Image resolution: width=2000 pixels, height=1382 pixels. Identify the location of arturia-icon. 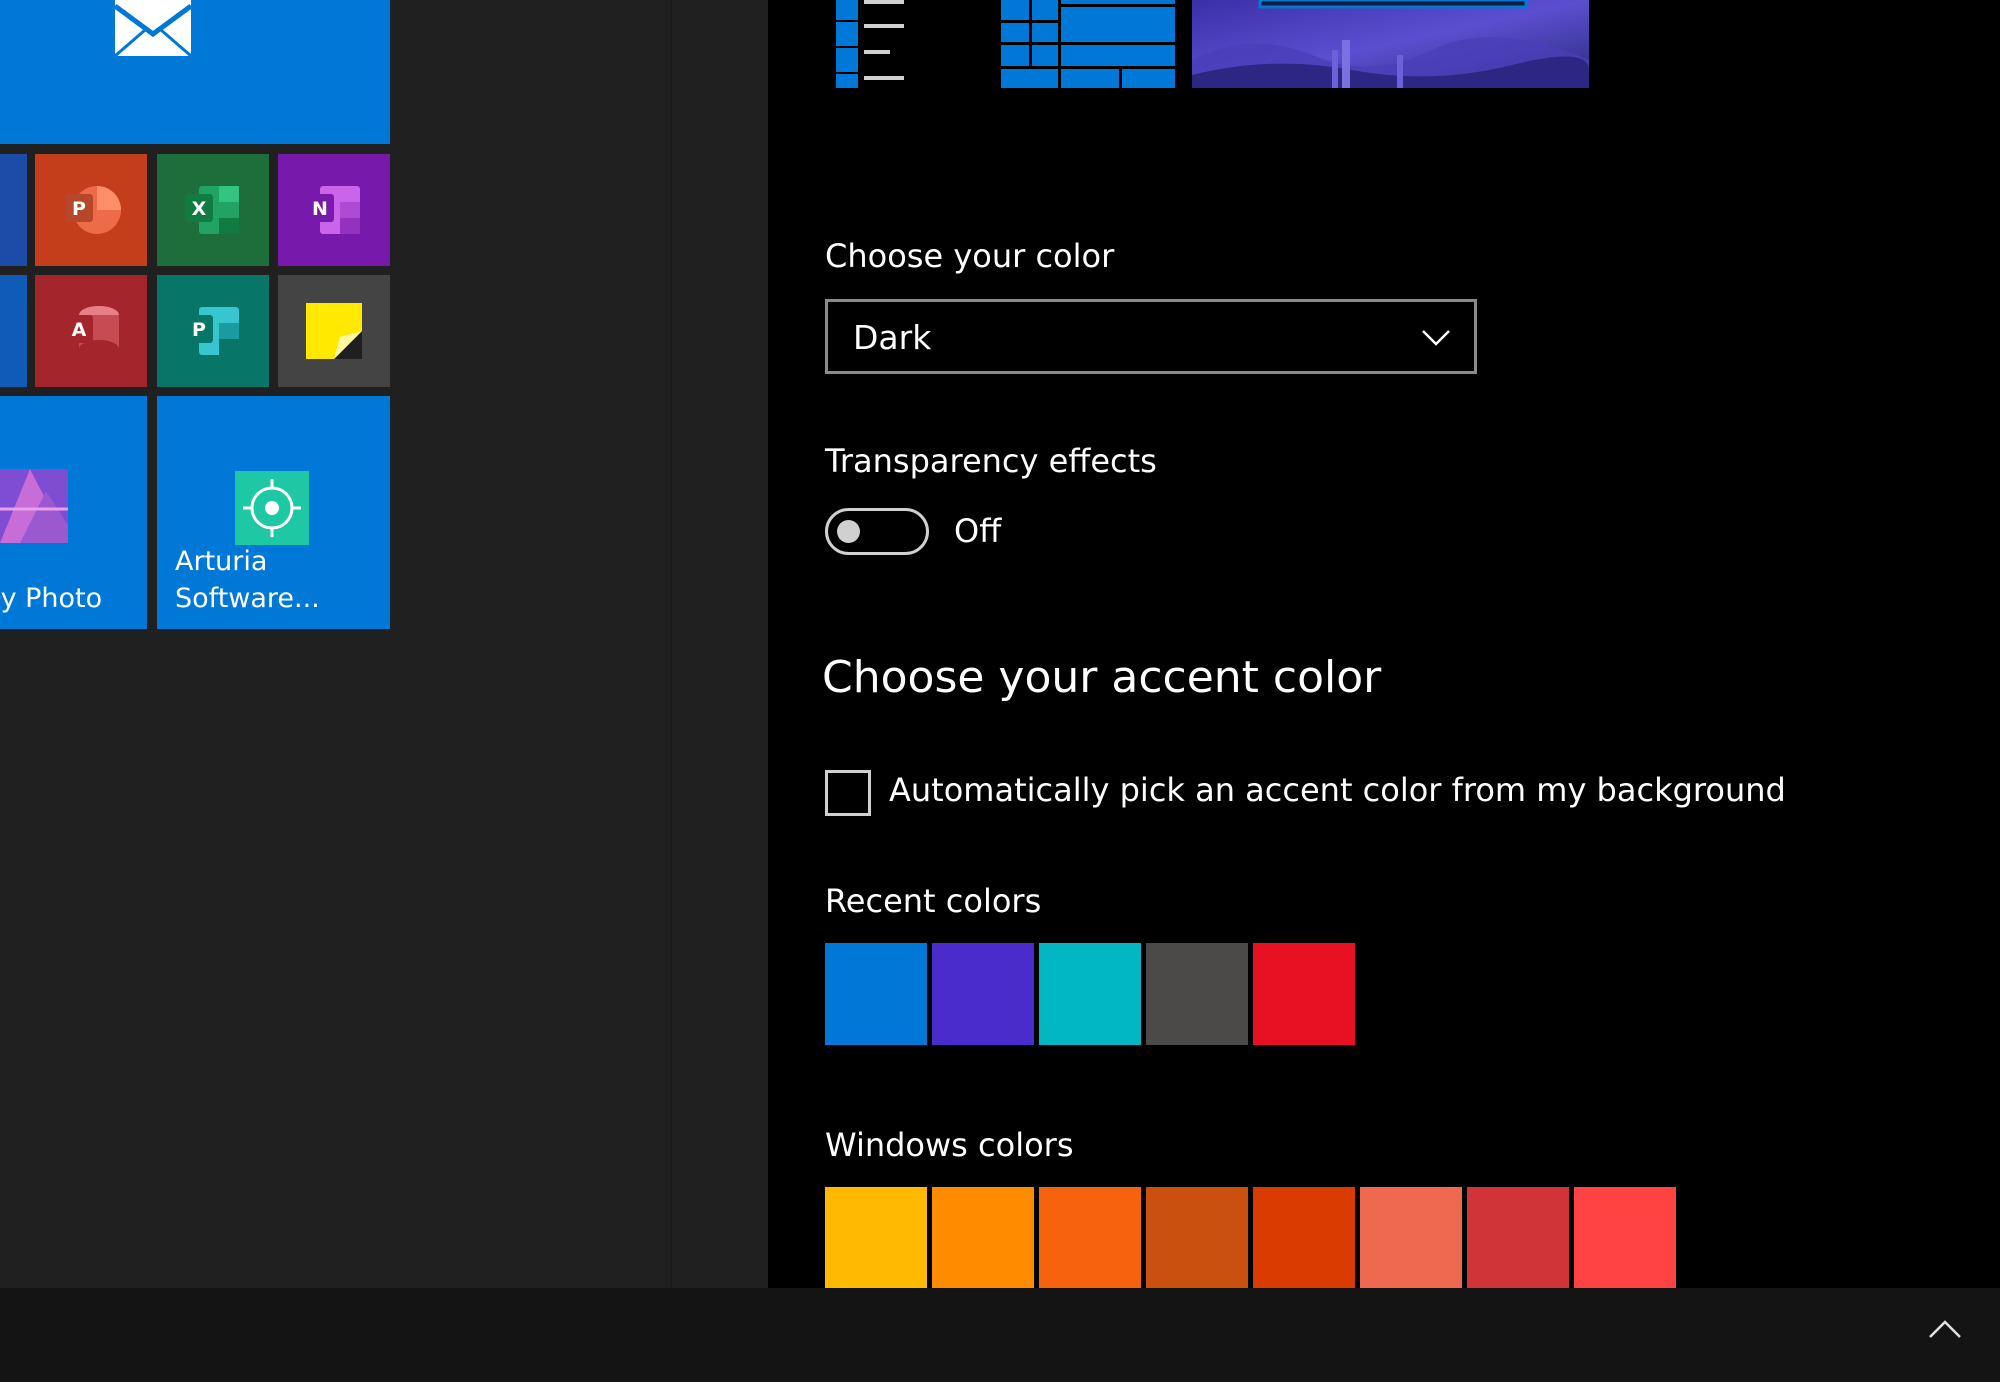
(272, 508).